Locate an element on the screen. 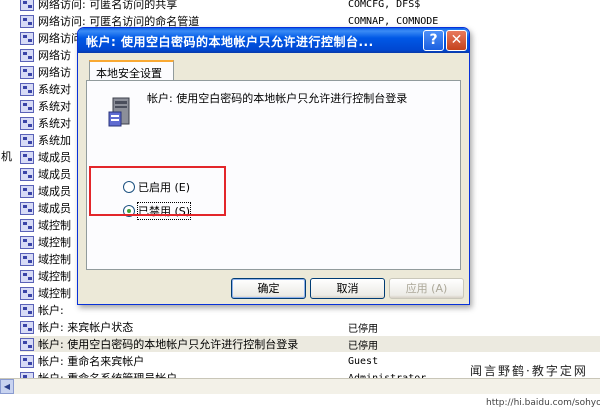 This screenshot has width=600, height=417. left-gutter: 机 is located at coordinates (10, 190).